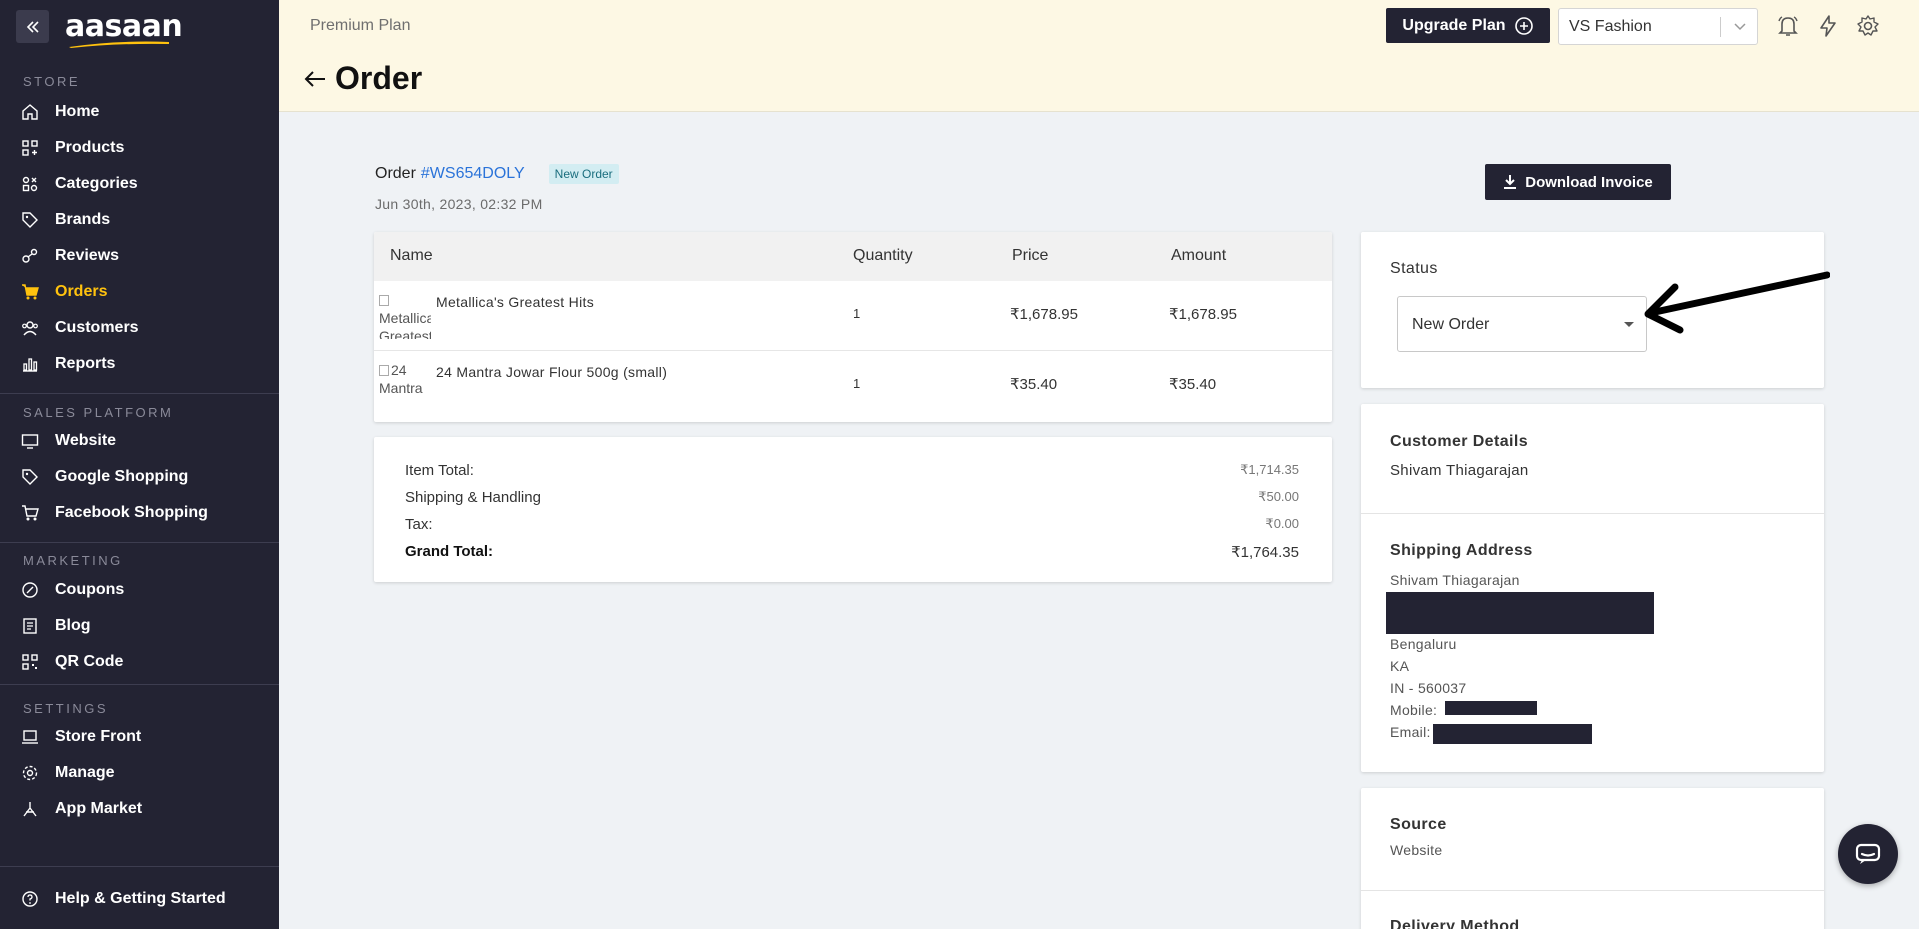 This screenshot has width=1919, height=929. I want to click on logo-text: aasaan, so click(124, 26).